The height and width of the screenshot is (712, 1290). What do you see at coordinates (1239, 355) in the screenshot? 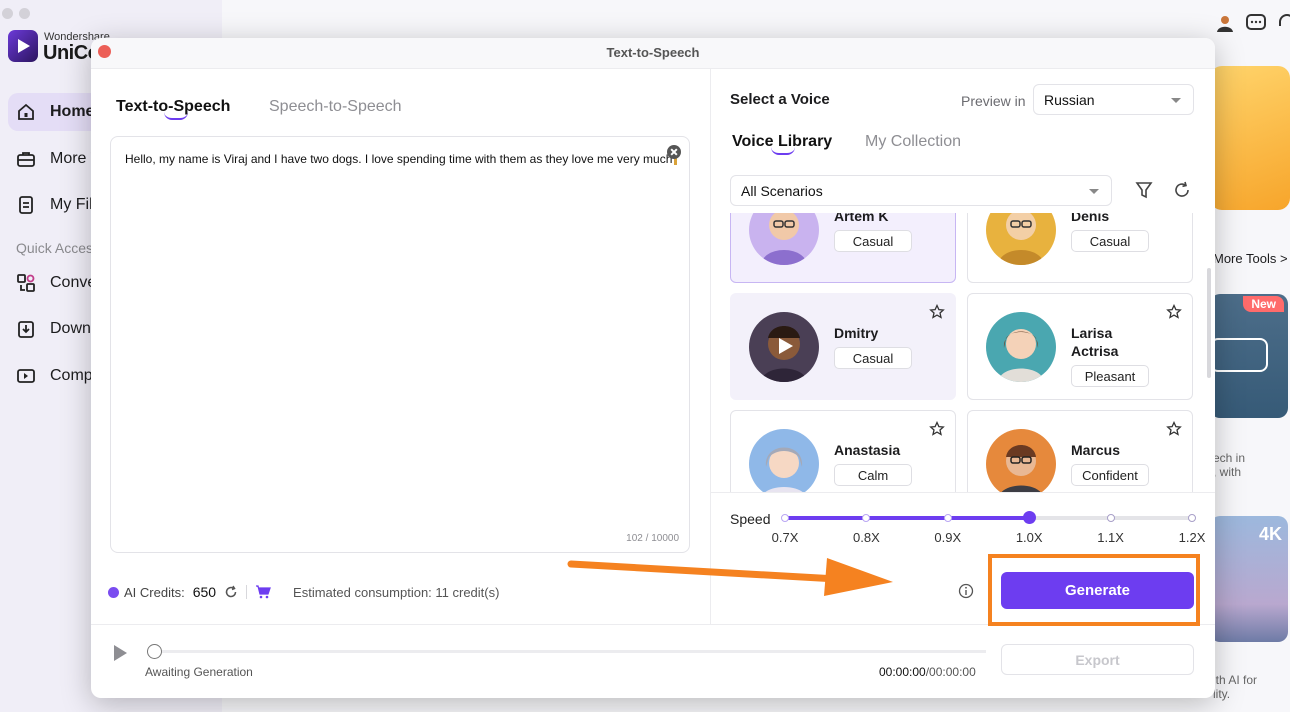
I see `waveform-icon` at bounding box center [1239, 355].